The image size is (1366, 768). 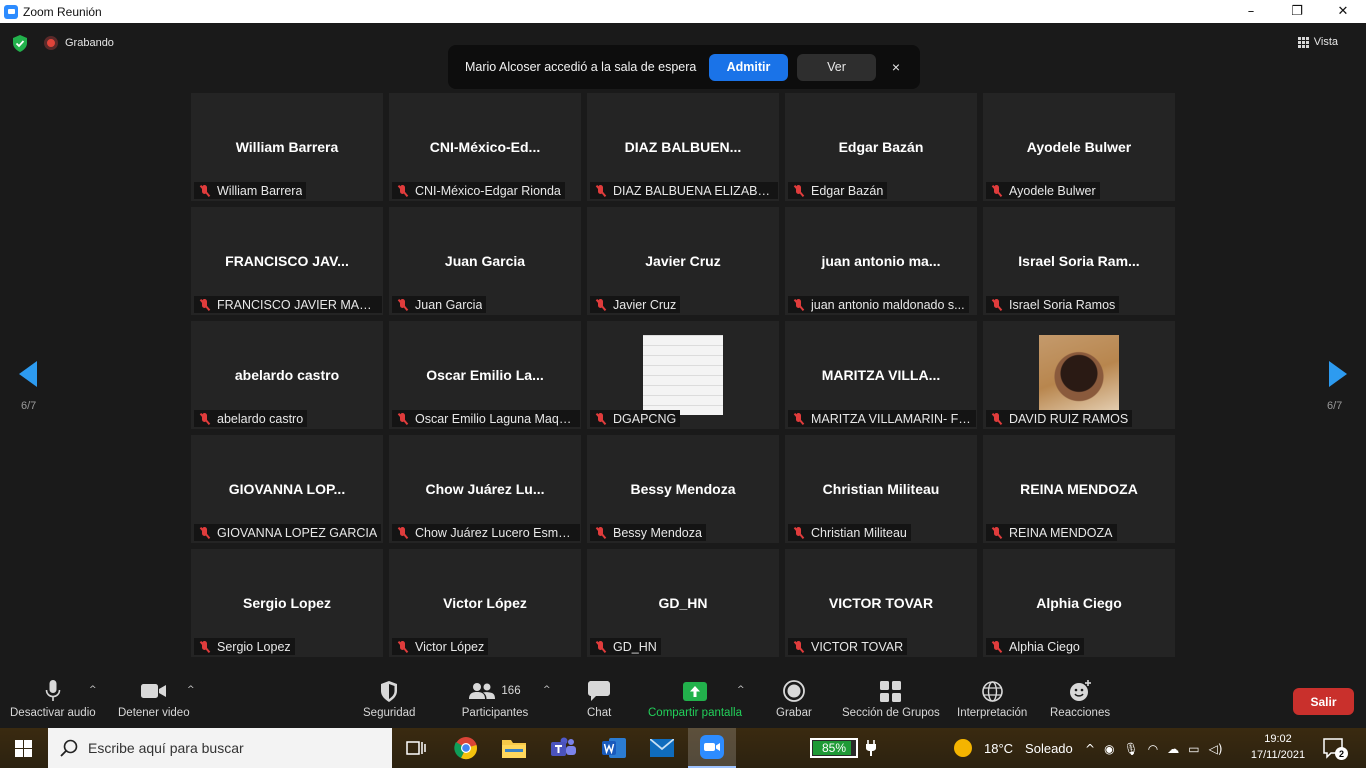 I want to click on participant-name-label: Javier Cruz, so click(x=635, y=304).